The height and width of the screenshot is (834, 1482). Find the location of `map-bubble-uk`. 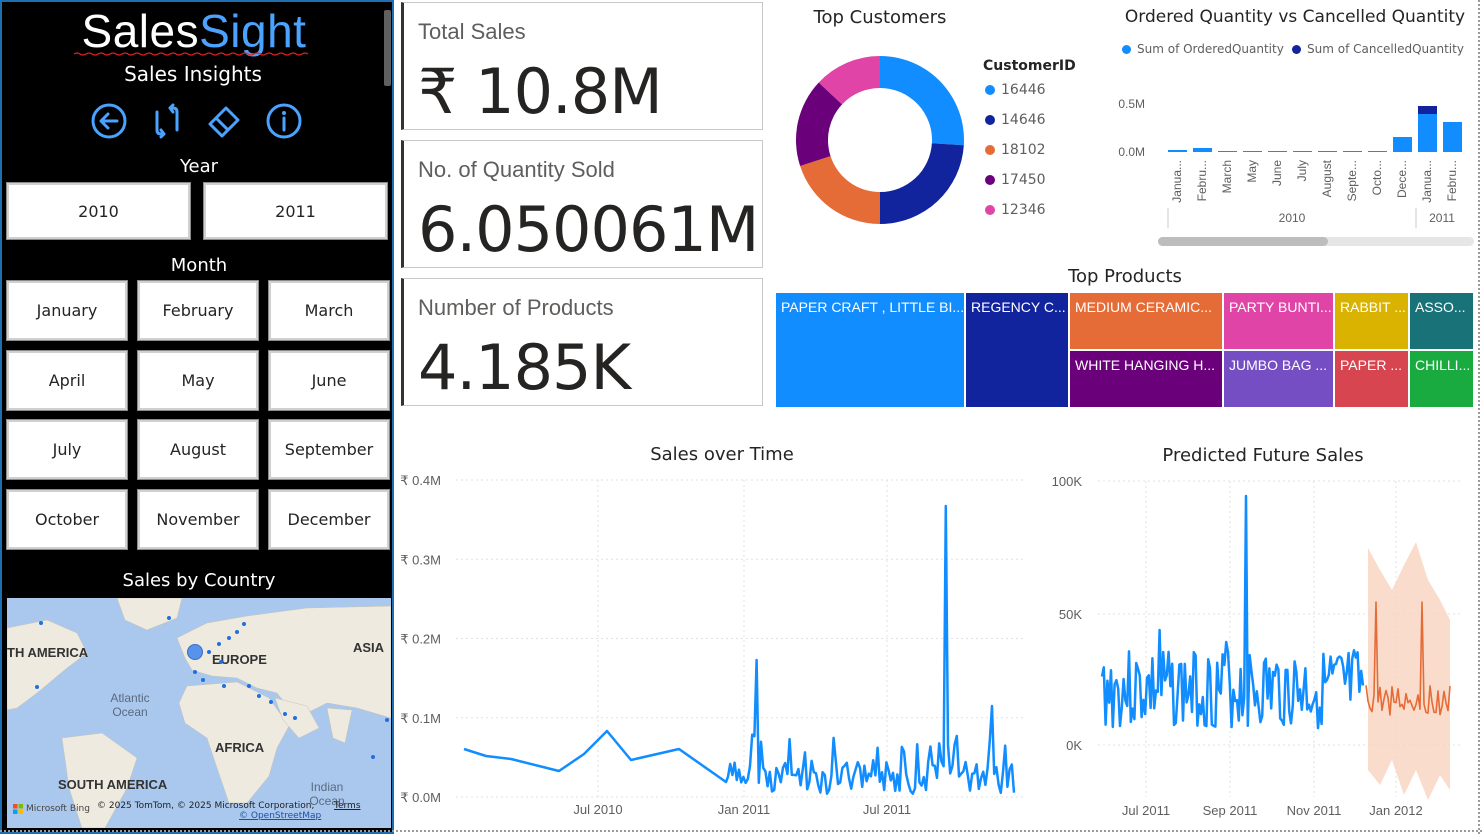

map-bubble-uk is located at coordinates (195, 652).